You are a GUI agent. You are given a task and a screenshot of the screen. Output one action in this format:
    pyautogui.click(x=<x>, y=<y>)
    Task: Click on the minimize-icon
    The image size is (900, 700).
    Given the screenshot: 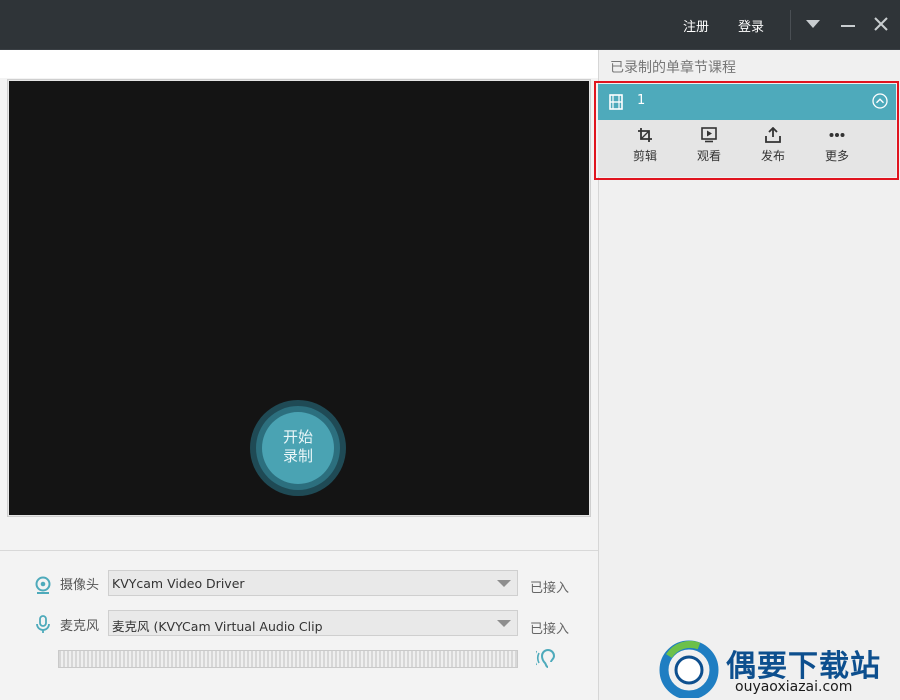 What is the action you would take?
    pyautogui.click(x=848, y=26)
    